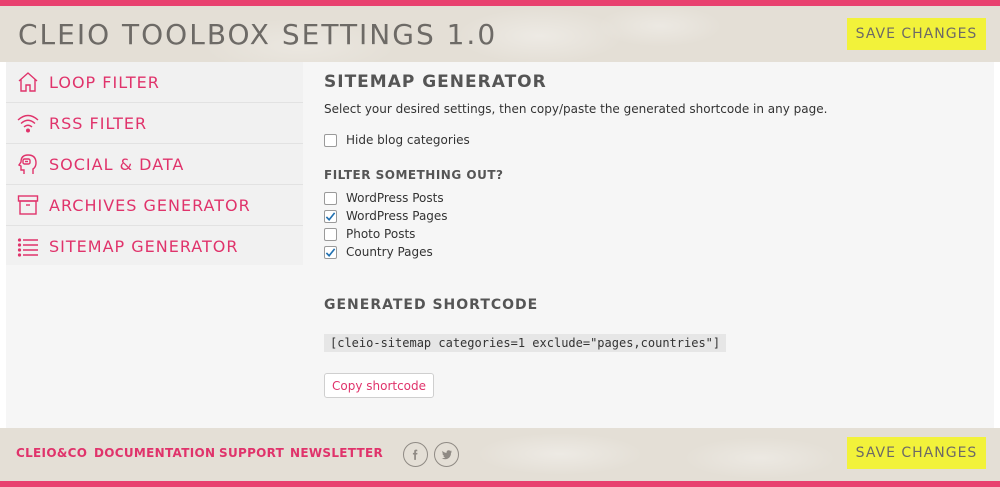  What do you see at coordinates (395, 198) in the screenshot?
I see `checkbox-label: WordPress Posts` at bounding box center [395, 198].